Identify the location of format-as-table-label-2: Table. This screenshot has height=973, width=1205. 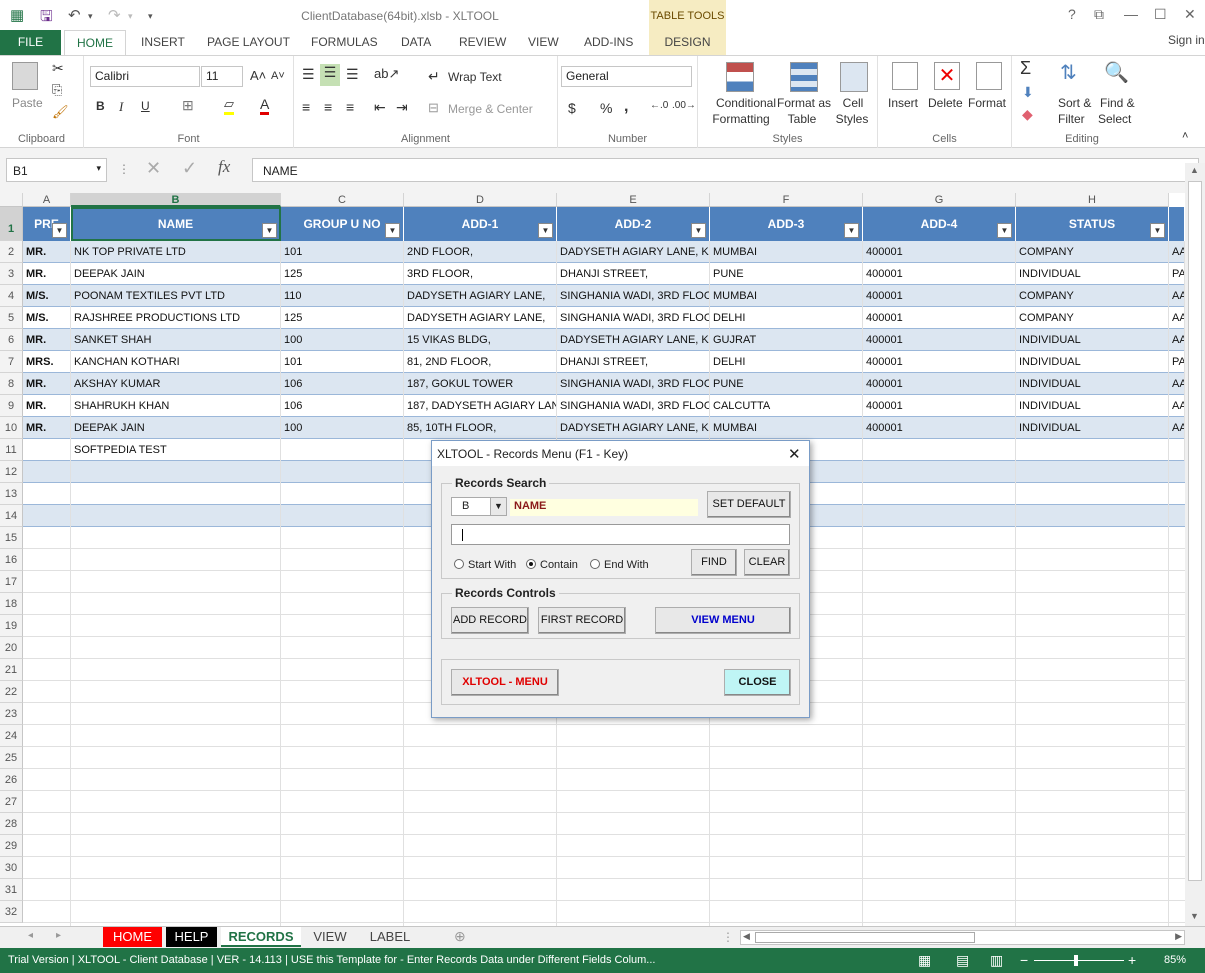
(802, 119).